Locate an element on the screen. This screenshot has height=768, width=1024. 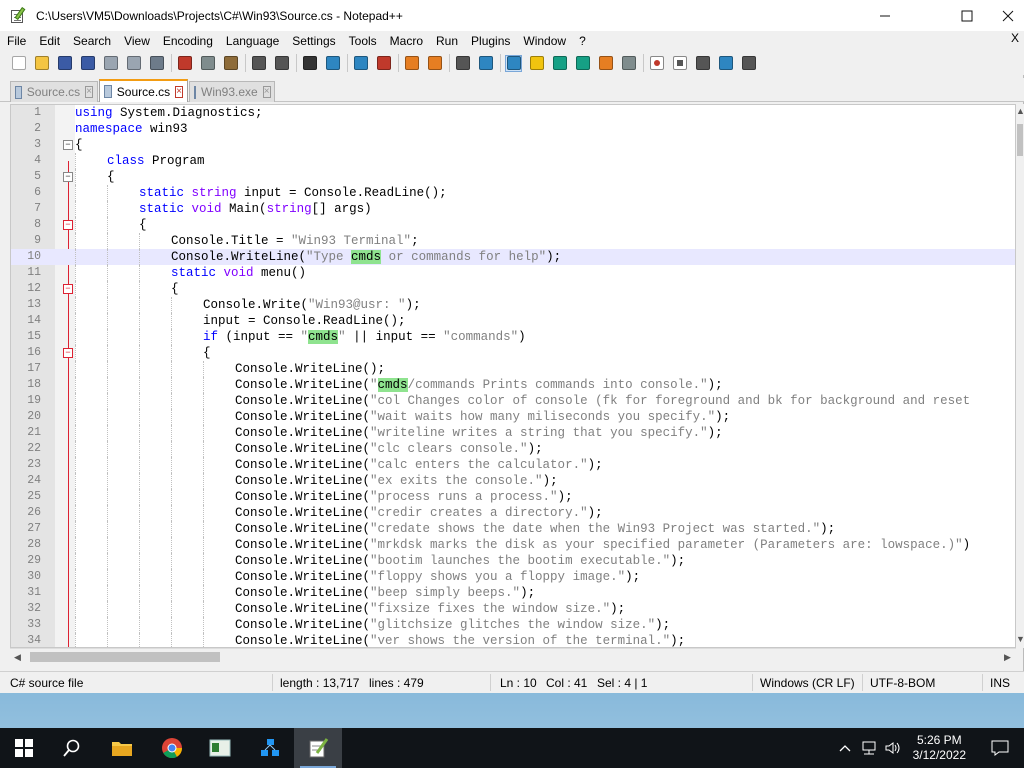
code-line: 4 class Program is located at coordinates (513, 161).